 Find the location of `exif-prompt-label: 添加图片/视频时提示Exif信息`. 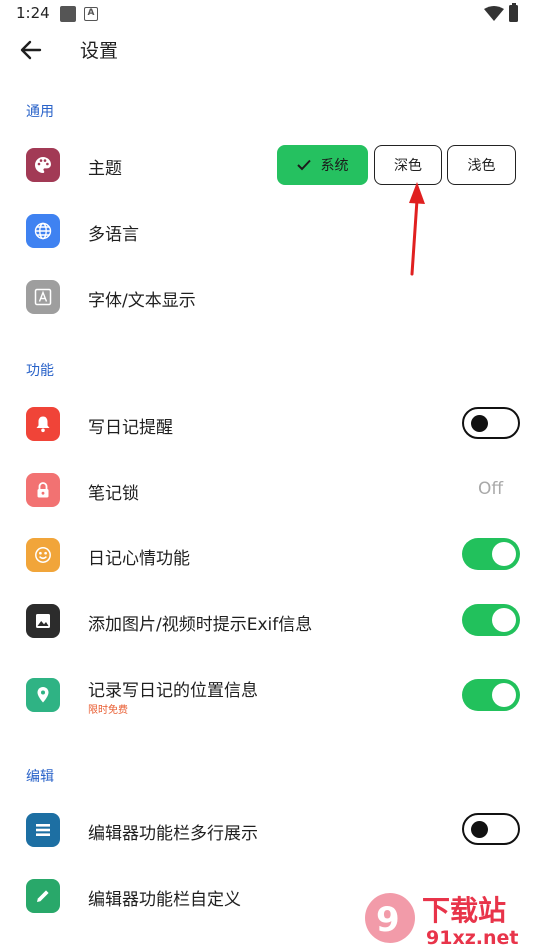

exif-prompt-label: 添加图片/视频时提示Exif信息 is located at coordinates (200, 625).